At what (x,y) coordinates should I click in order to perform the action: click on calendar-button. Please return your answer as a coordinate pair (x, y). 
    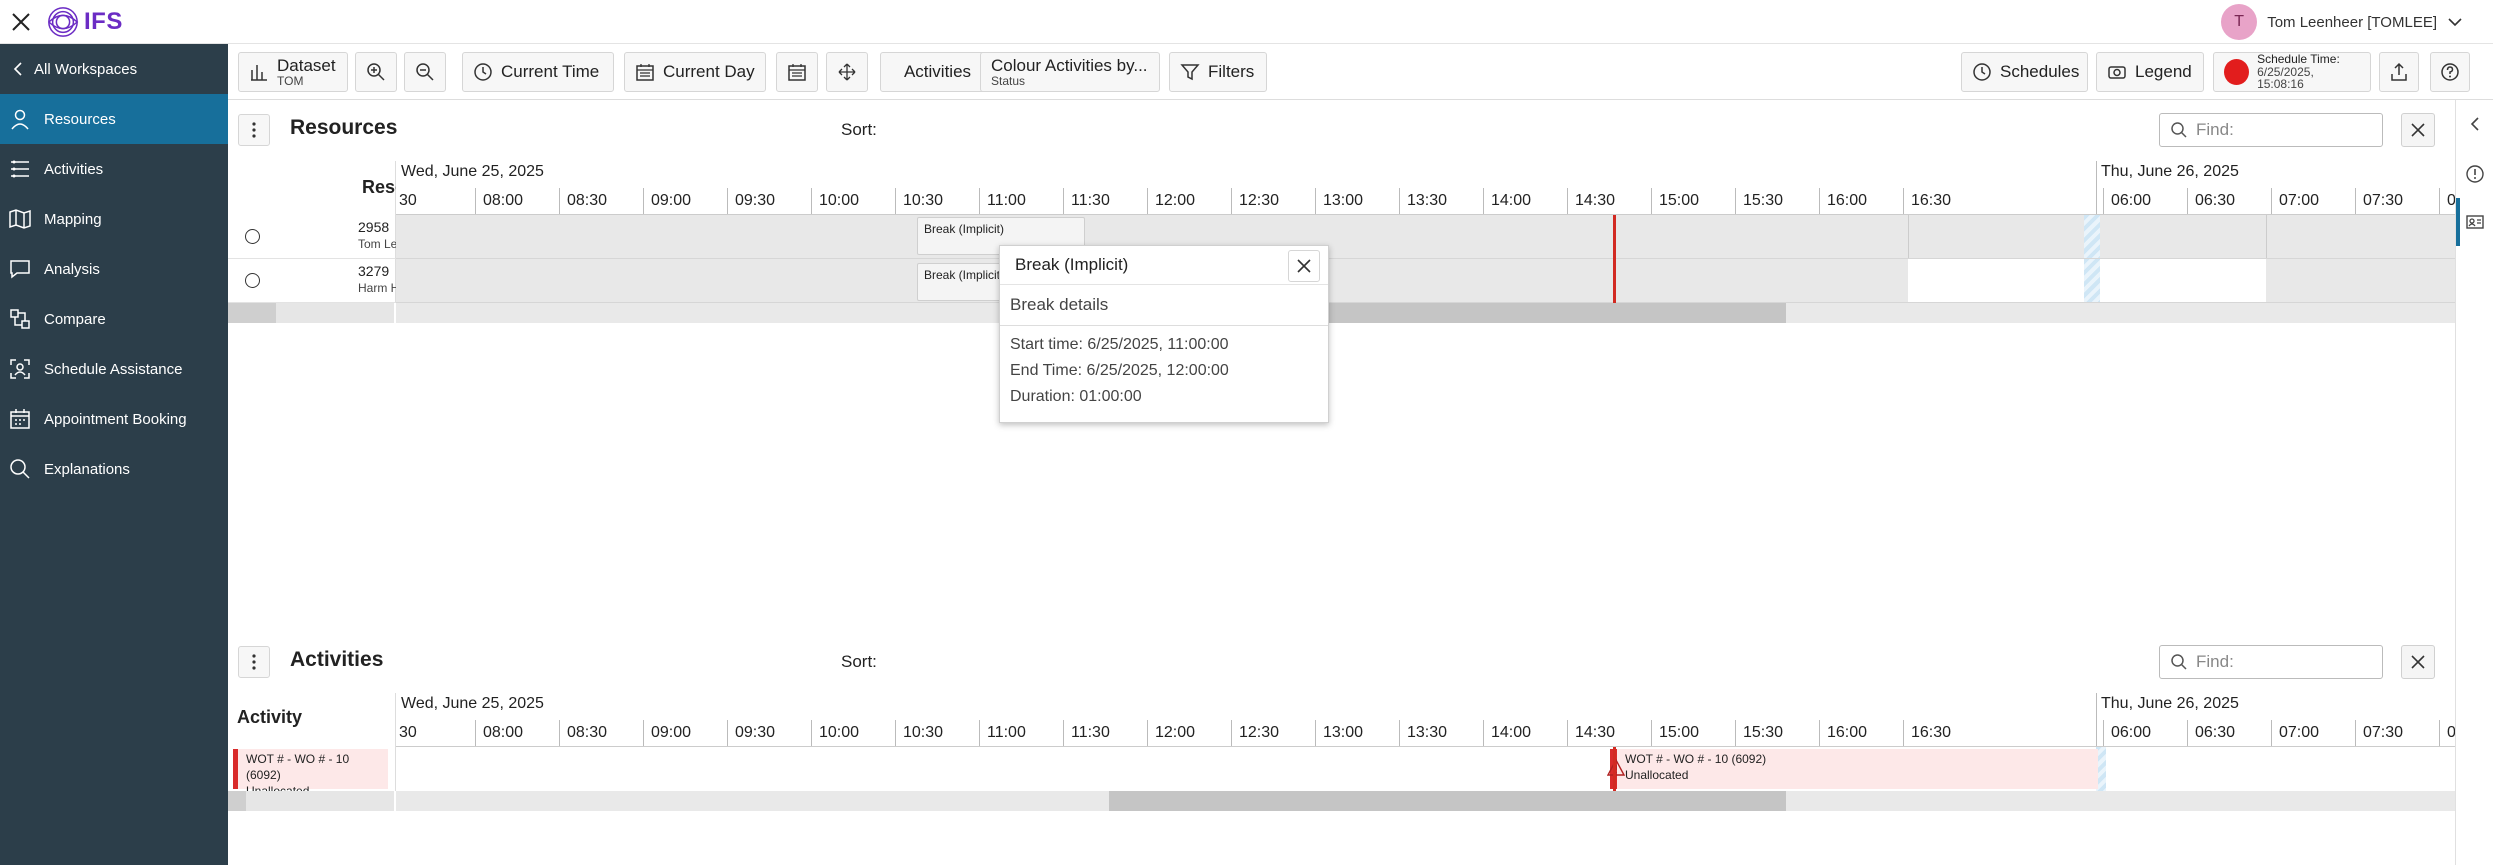
    Looking at the image, I should click on (797, 72).